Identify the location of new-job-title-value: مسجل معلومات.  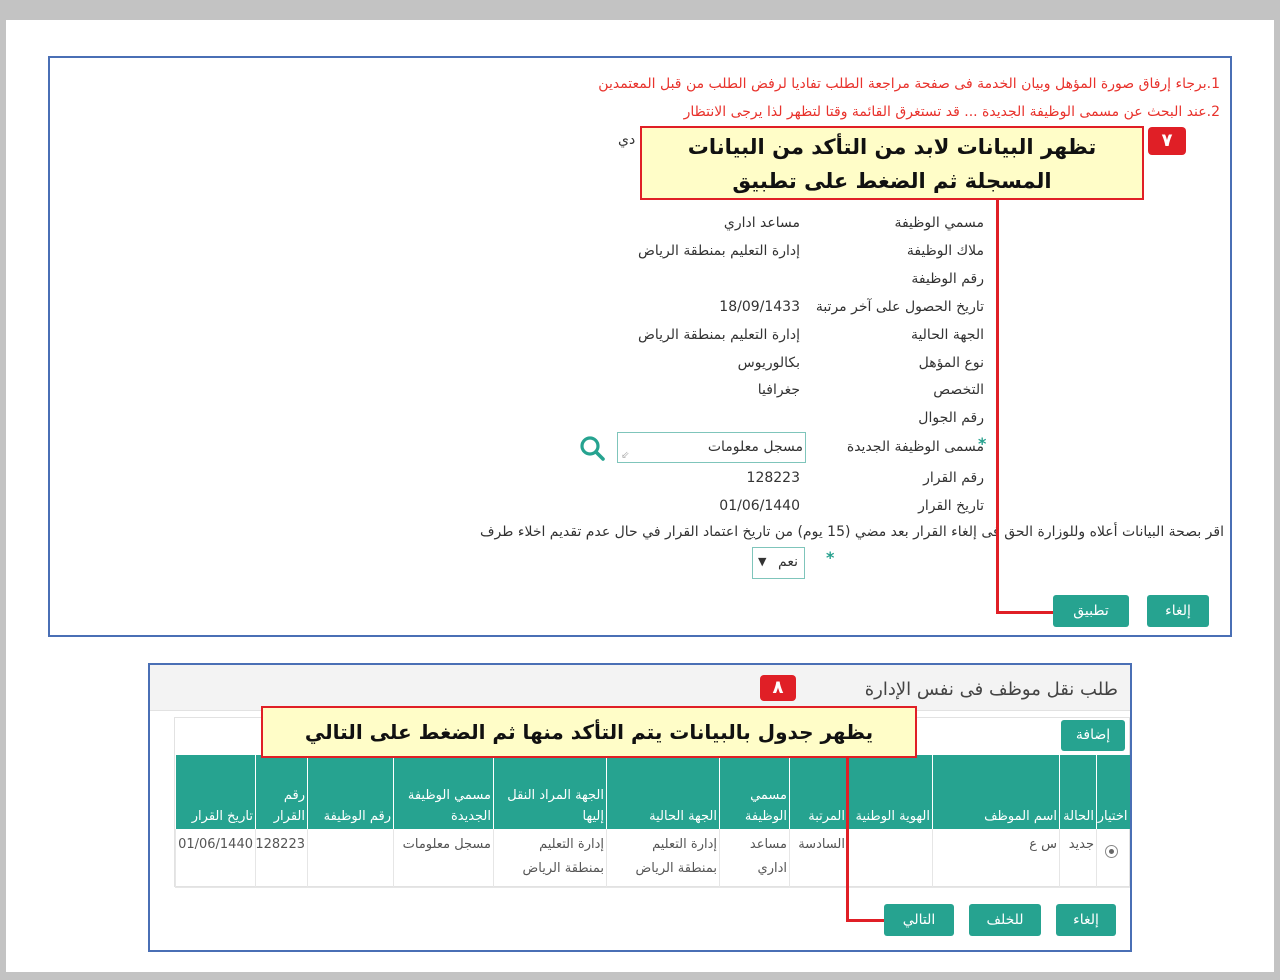
(755, 447).